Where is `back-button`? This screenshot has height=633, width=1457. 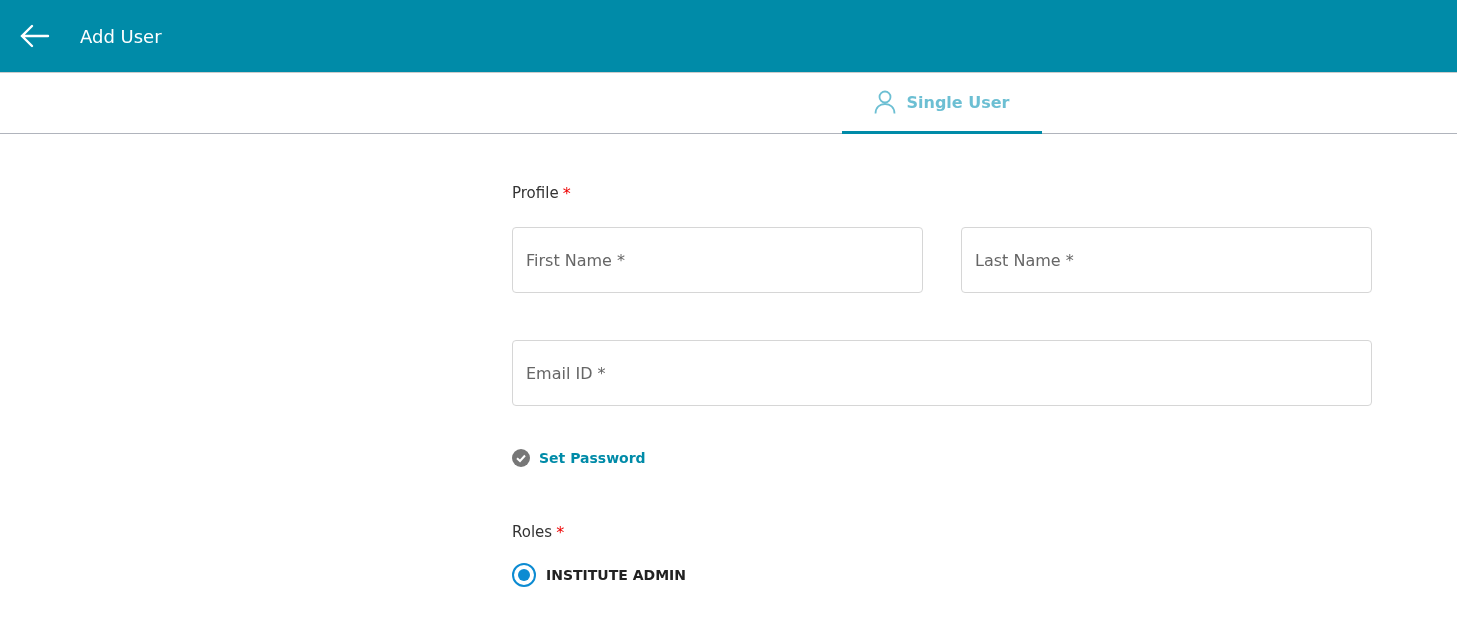
back-button is located at coordinates (35, 36).